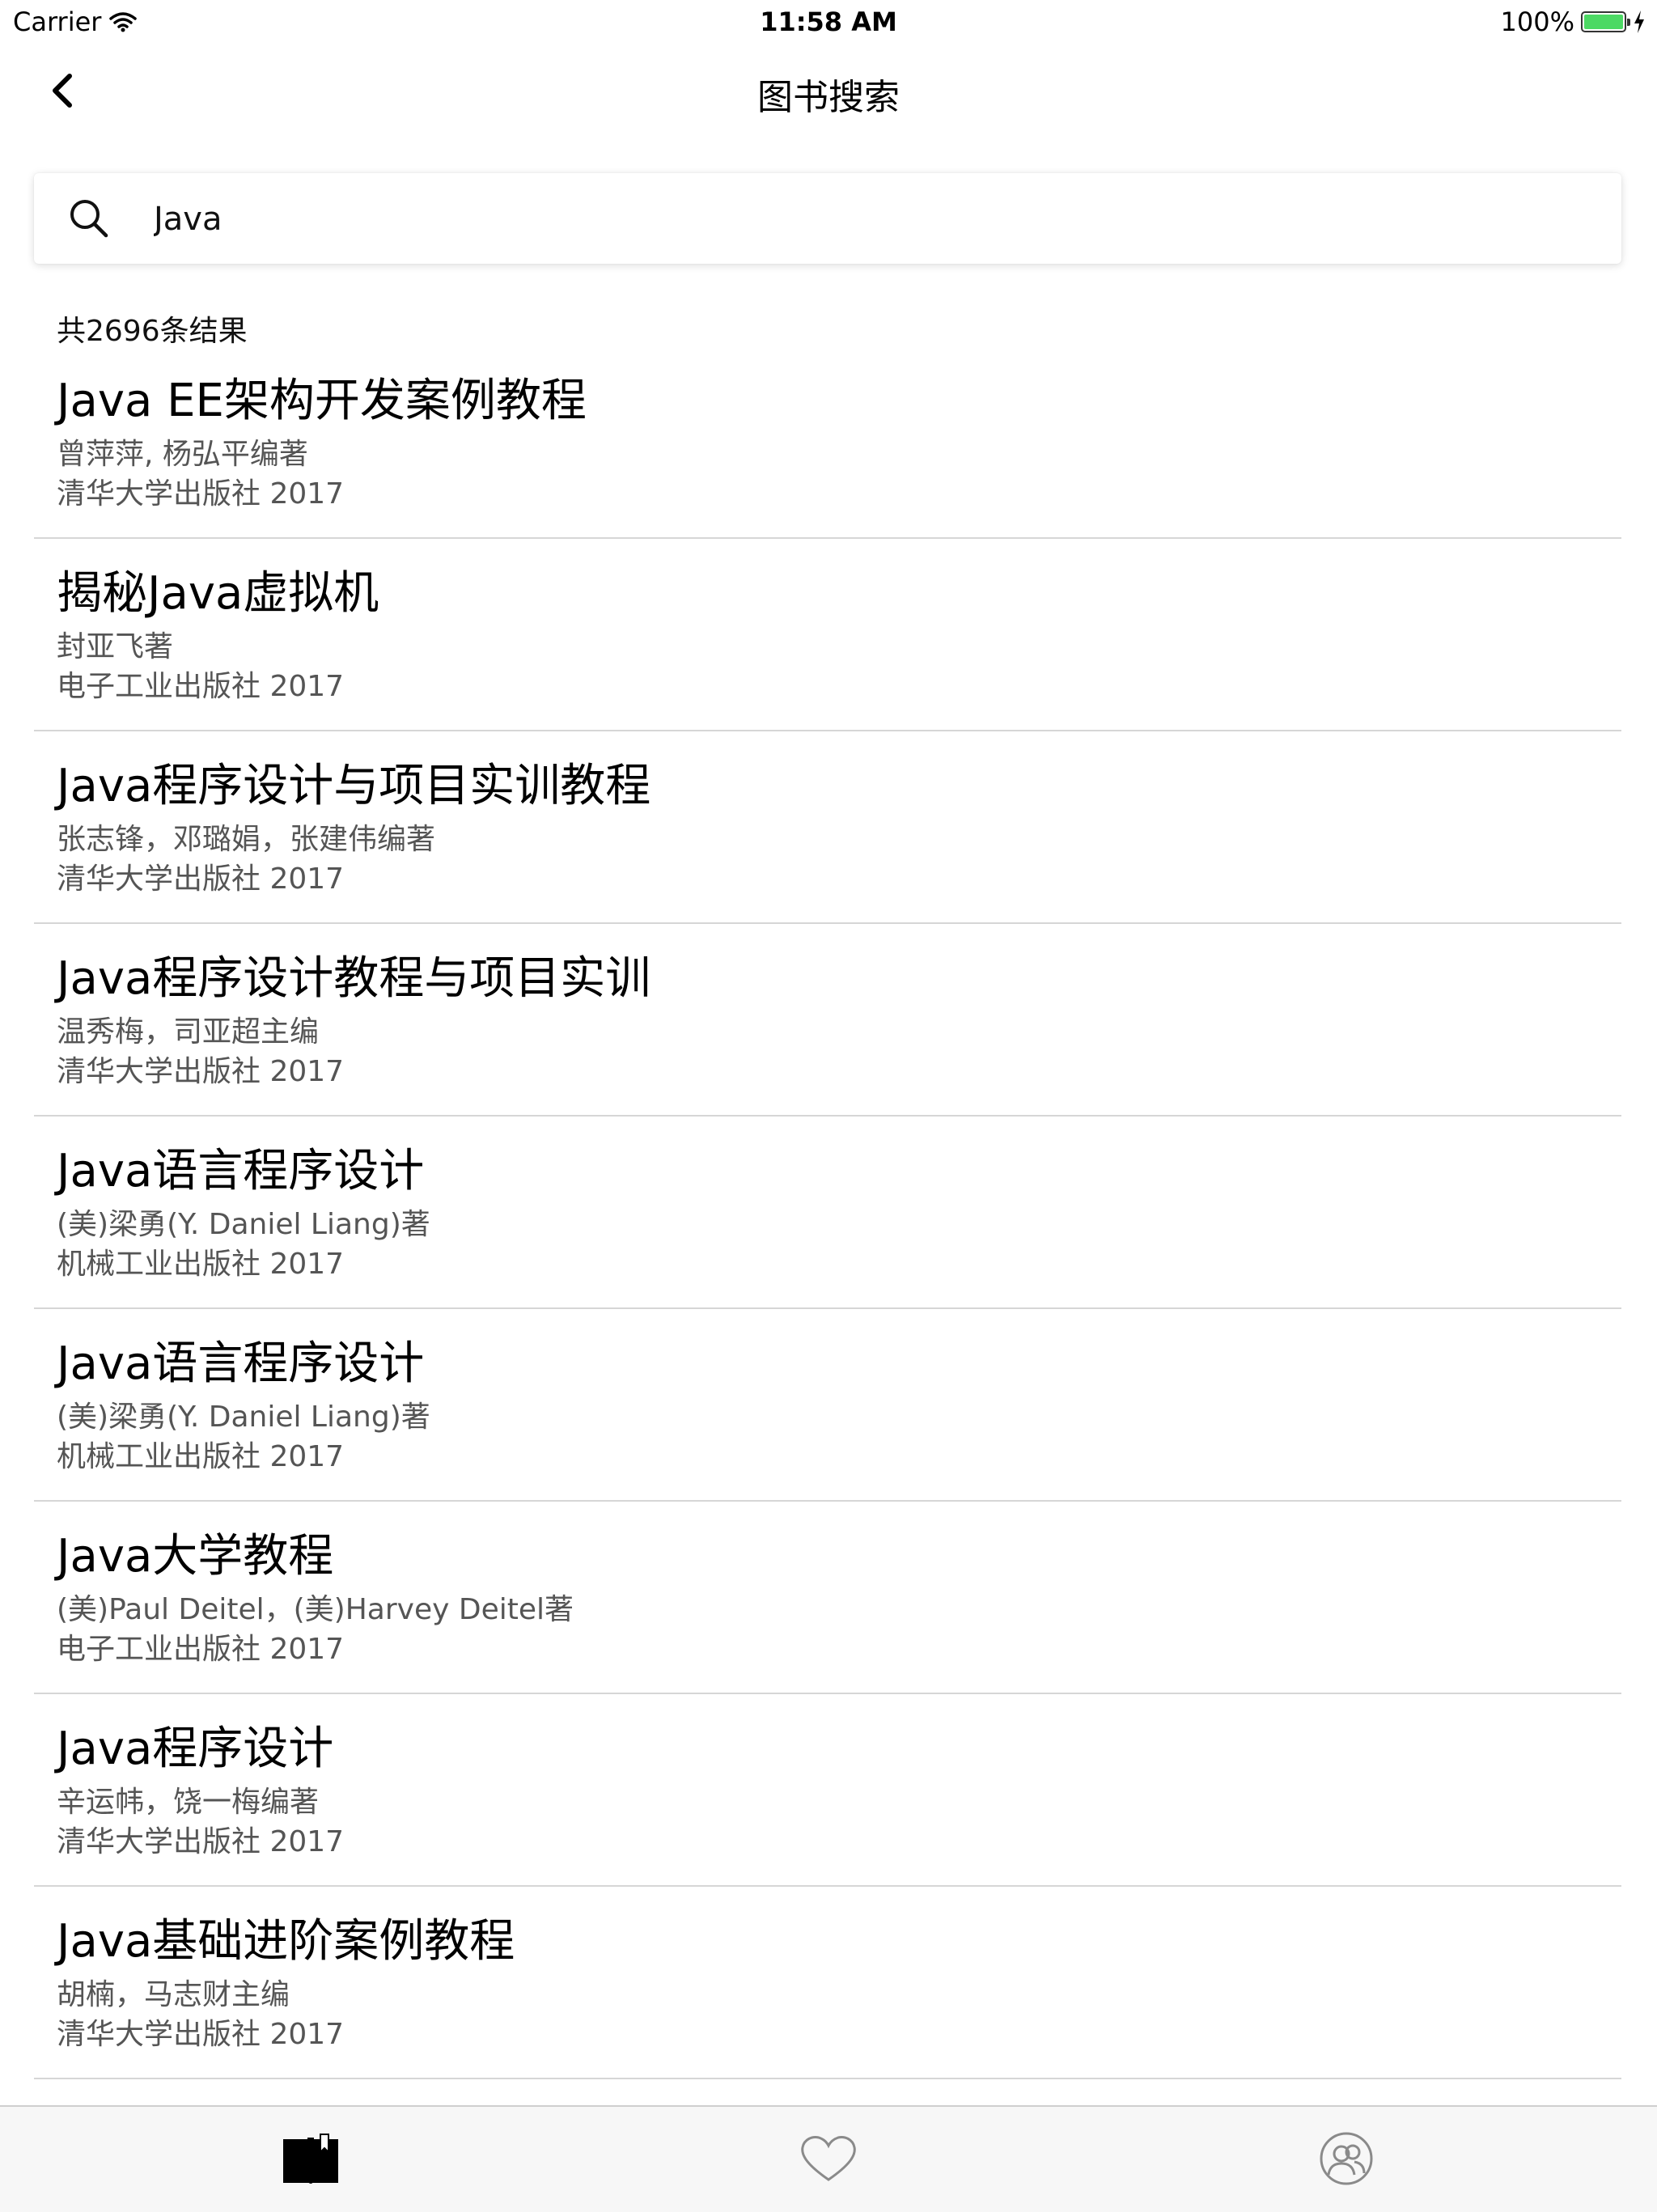 This screenshot has width=1657, height=2212. What do you see at coordinates (828, 97) in the screenshot?
I see `page-title: 图书搜索` at bounding box center [828, 97].